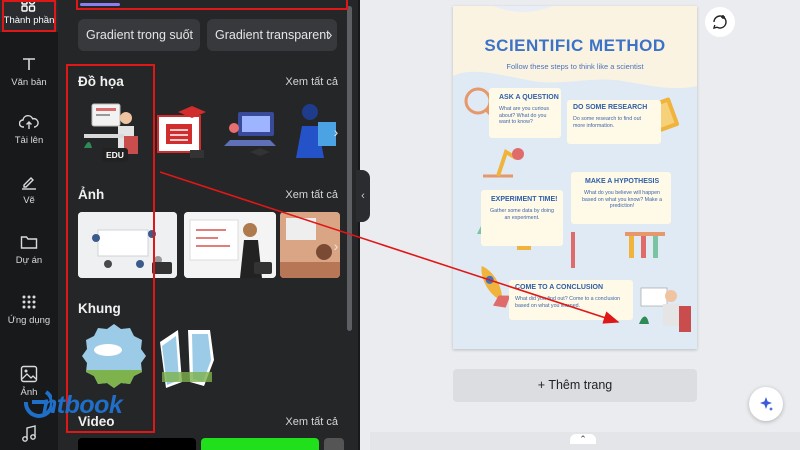 The height and width of the screenshot is (450, 800). I want to click on ntbook-watermark: ntbook, so click(82, 405).